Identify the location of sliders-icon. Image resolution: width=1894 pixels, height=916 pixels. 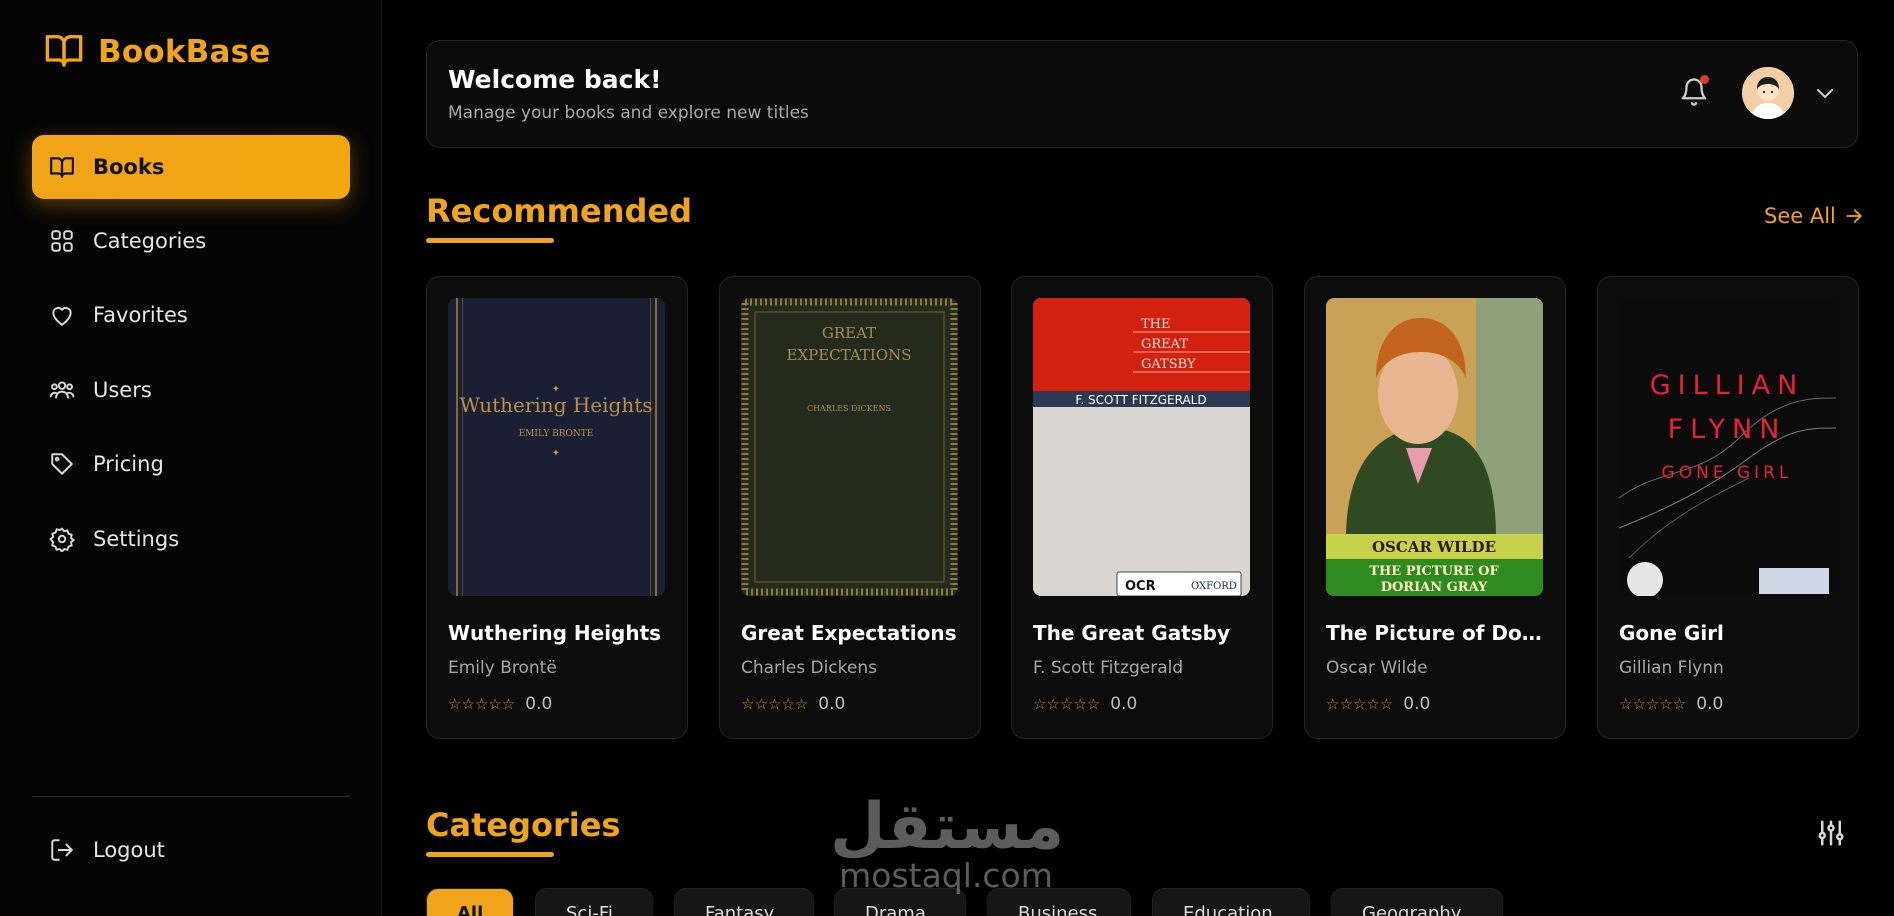
(1831, 833).